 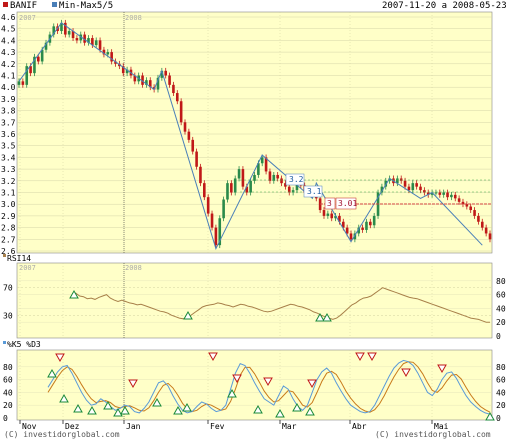 I want to click on rsi-right-tick: 40, so click(x=501, y=308).